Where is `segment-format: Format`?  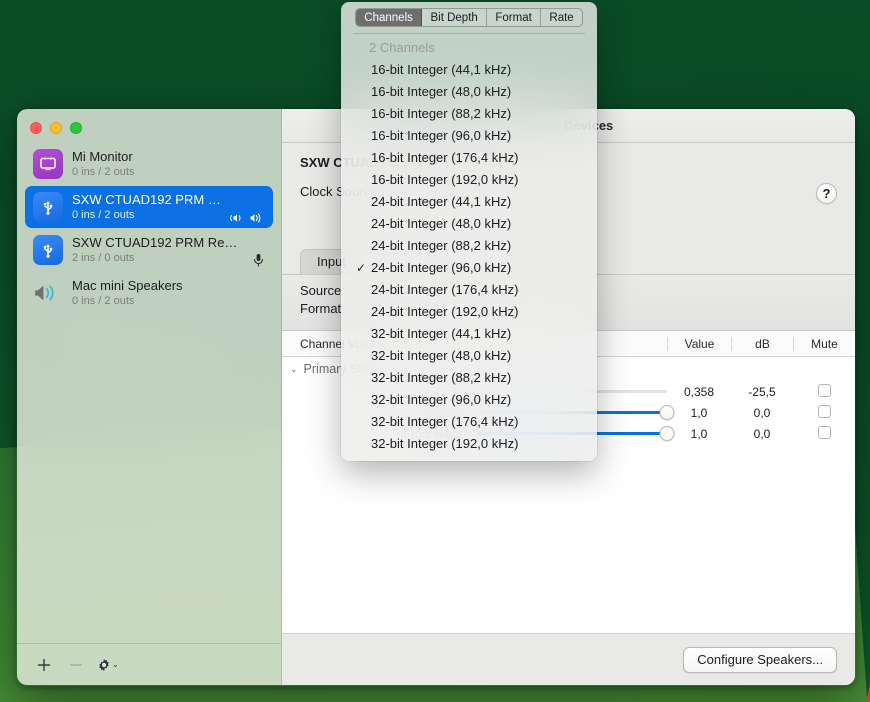 segment-format: Format is located at coordinates (514, 17).